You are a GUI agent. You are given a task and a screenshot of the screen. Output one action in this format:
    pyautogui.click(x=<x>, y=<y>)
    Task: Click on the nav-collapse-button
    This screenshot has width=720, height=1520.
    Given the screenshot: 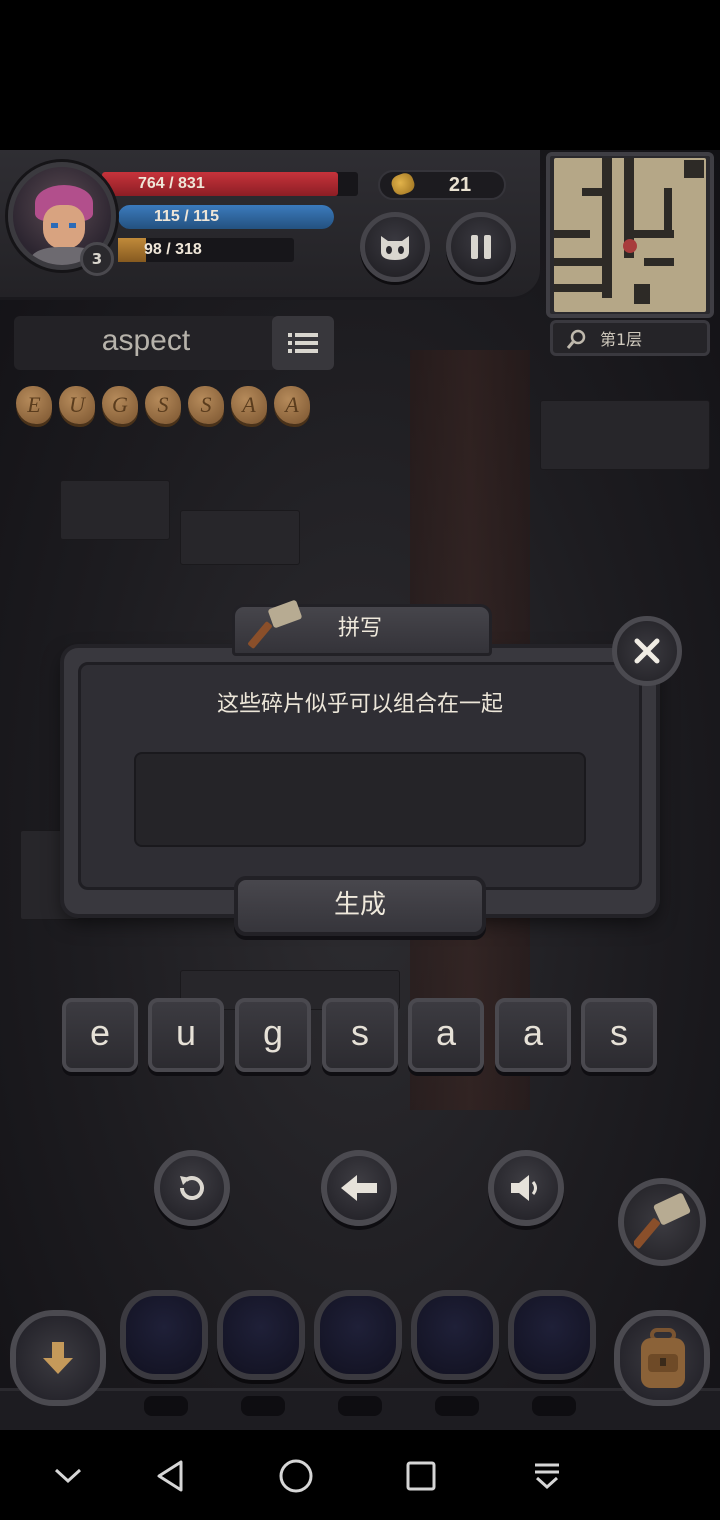 What is the action you would take?
    pyautogui.click(x=68, y=1476)
    